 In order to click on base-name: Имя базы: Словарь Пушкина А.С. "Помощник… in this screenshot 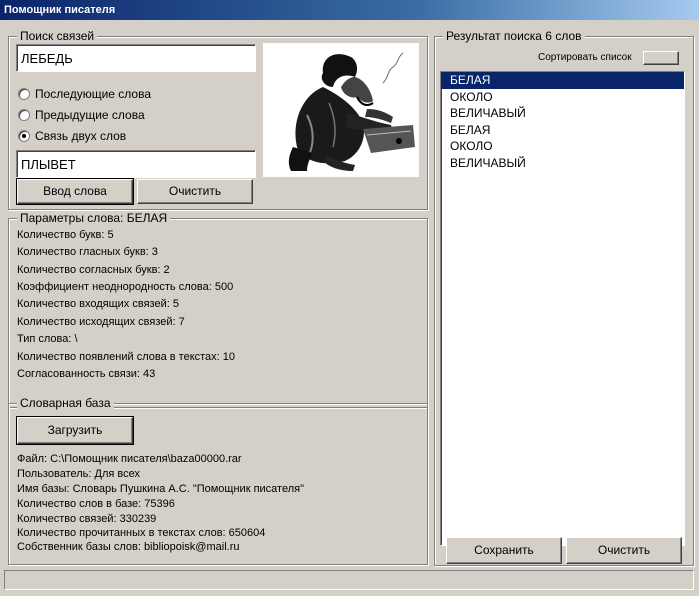, I will do `click(160, 489)`.